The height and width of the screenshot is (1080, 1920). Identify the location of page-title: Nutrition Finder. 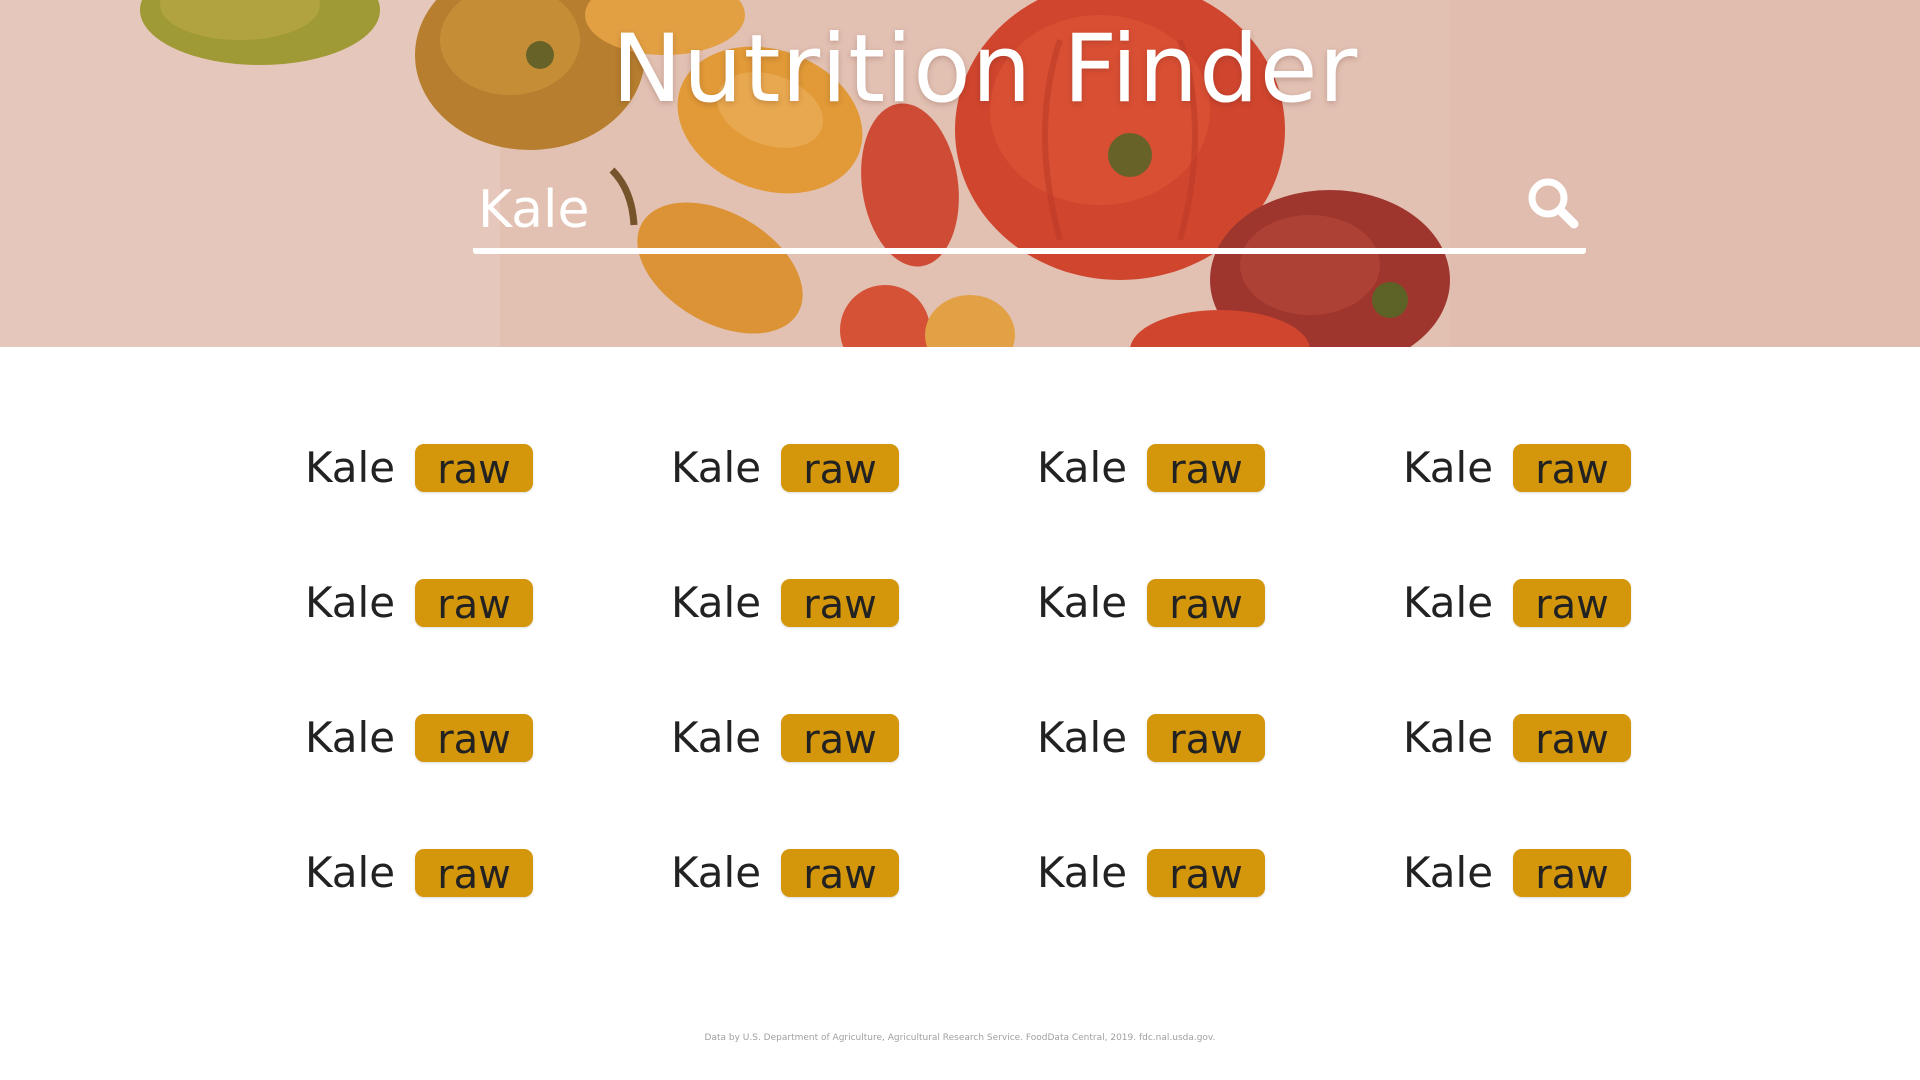
(985, 69).